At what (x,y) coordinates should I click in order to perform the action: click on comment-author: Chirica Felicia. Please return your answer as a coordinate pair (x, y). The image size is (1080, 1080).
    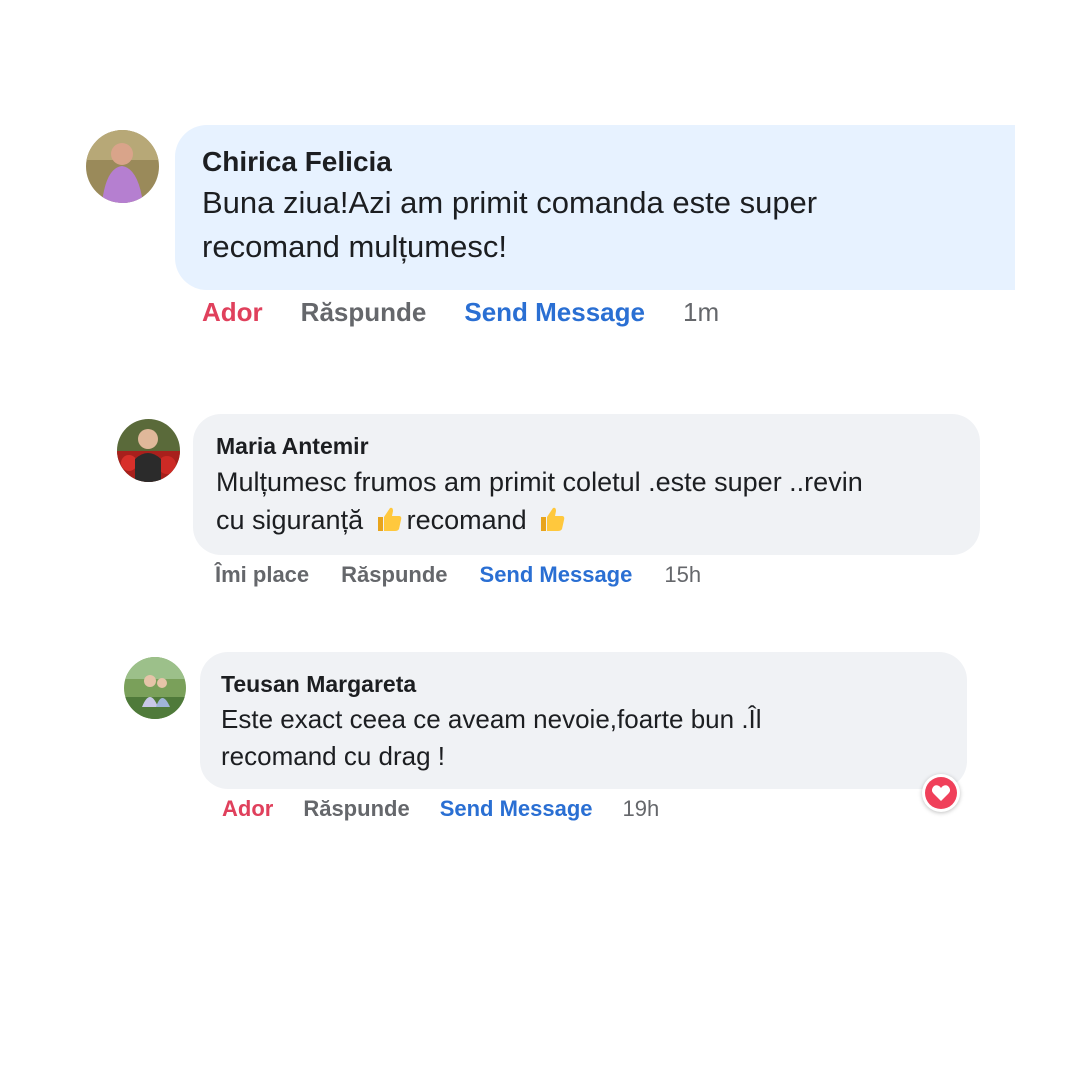
    Looking at the image, I should click on (608, 162).